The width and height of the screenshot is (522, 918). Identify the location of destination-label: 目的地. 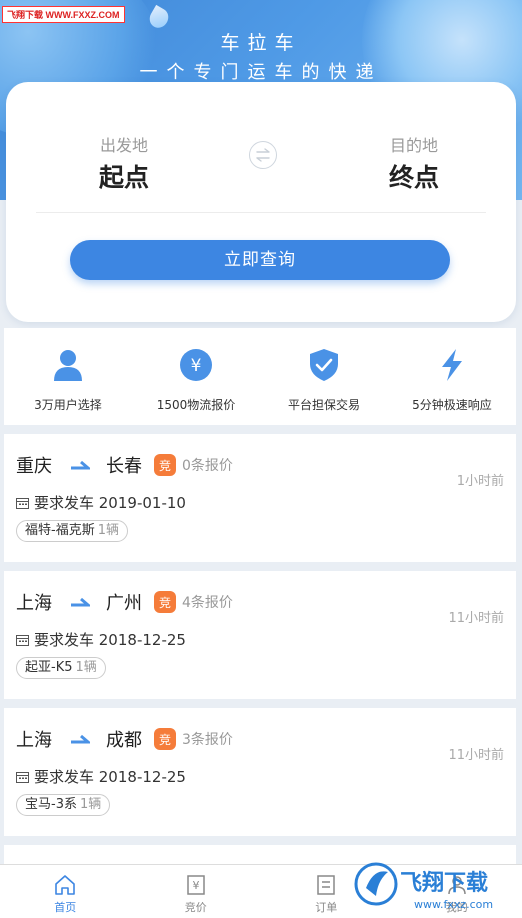
(413, 145).